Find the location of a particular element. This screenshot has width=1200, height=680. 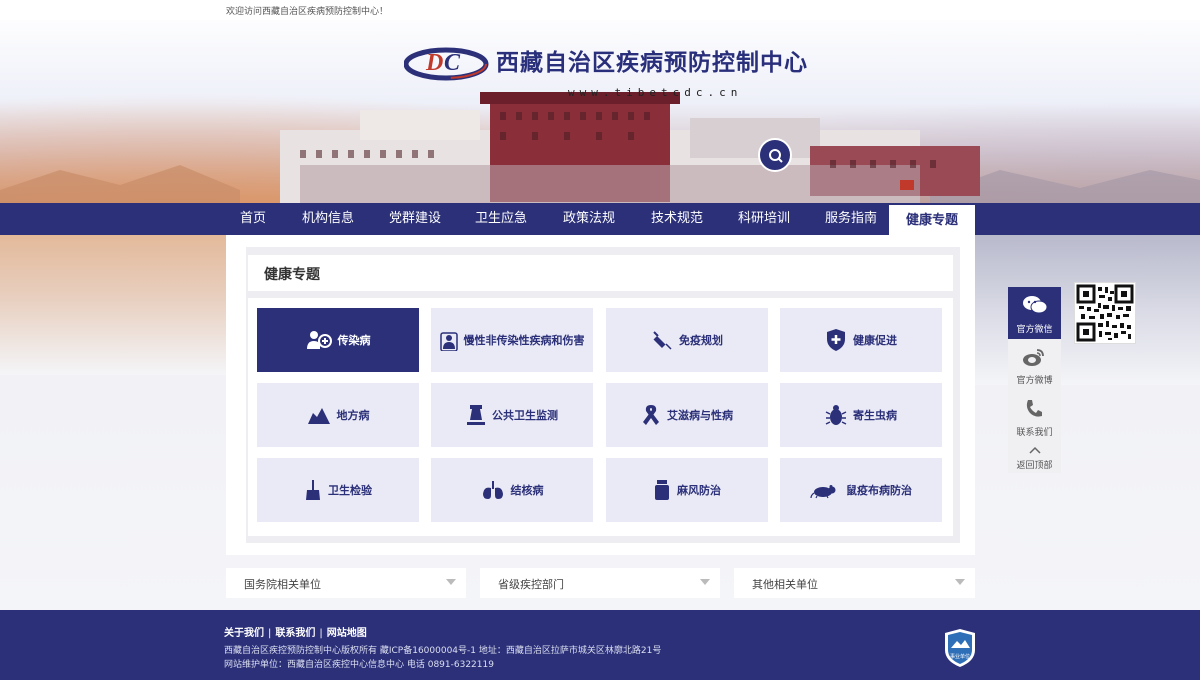

brush-icon is located at coordinates (313, 490).